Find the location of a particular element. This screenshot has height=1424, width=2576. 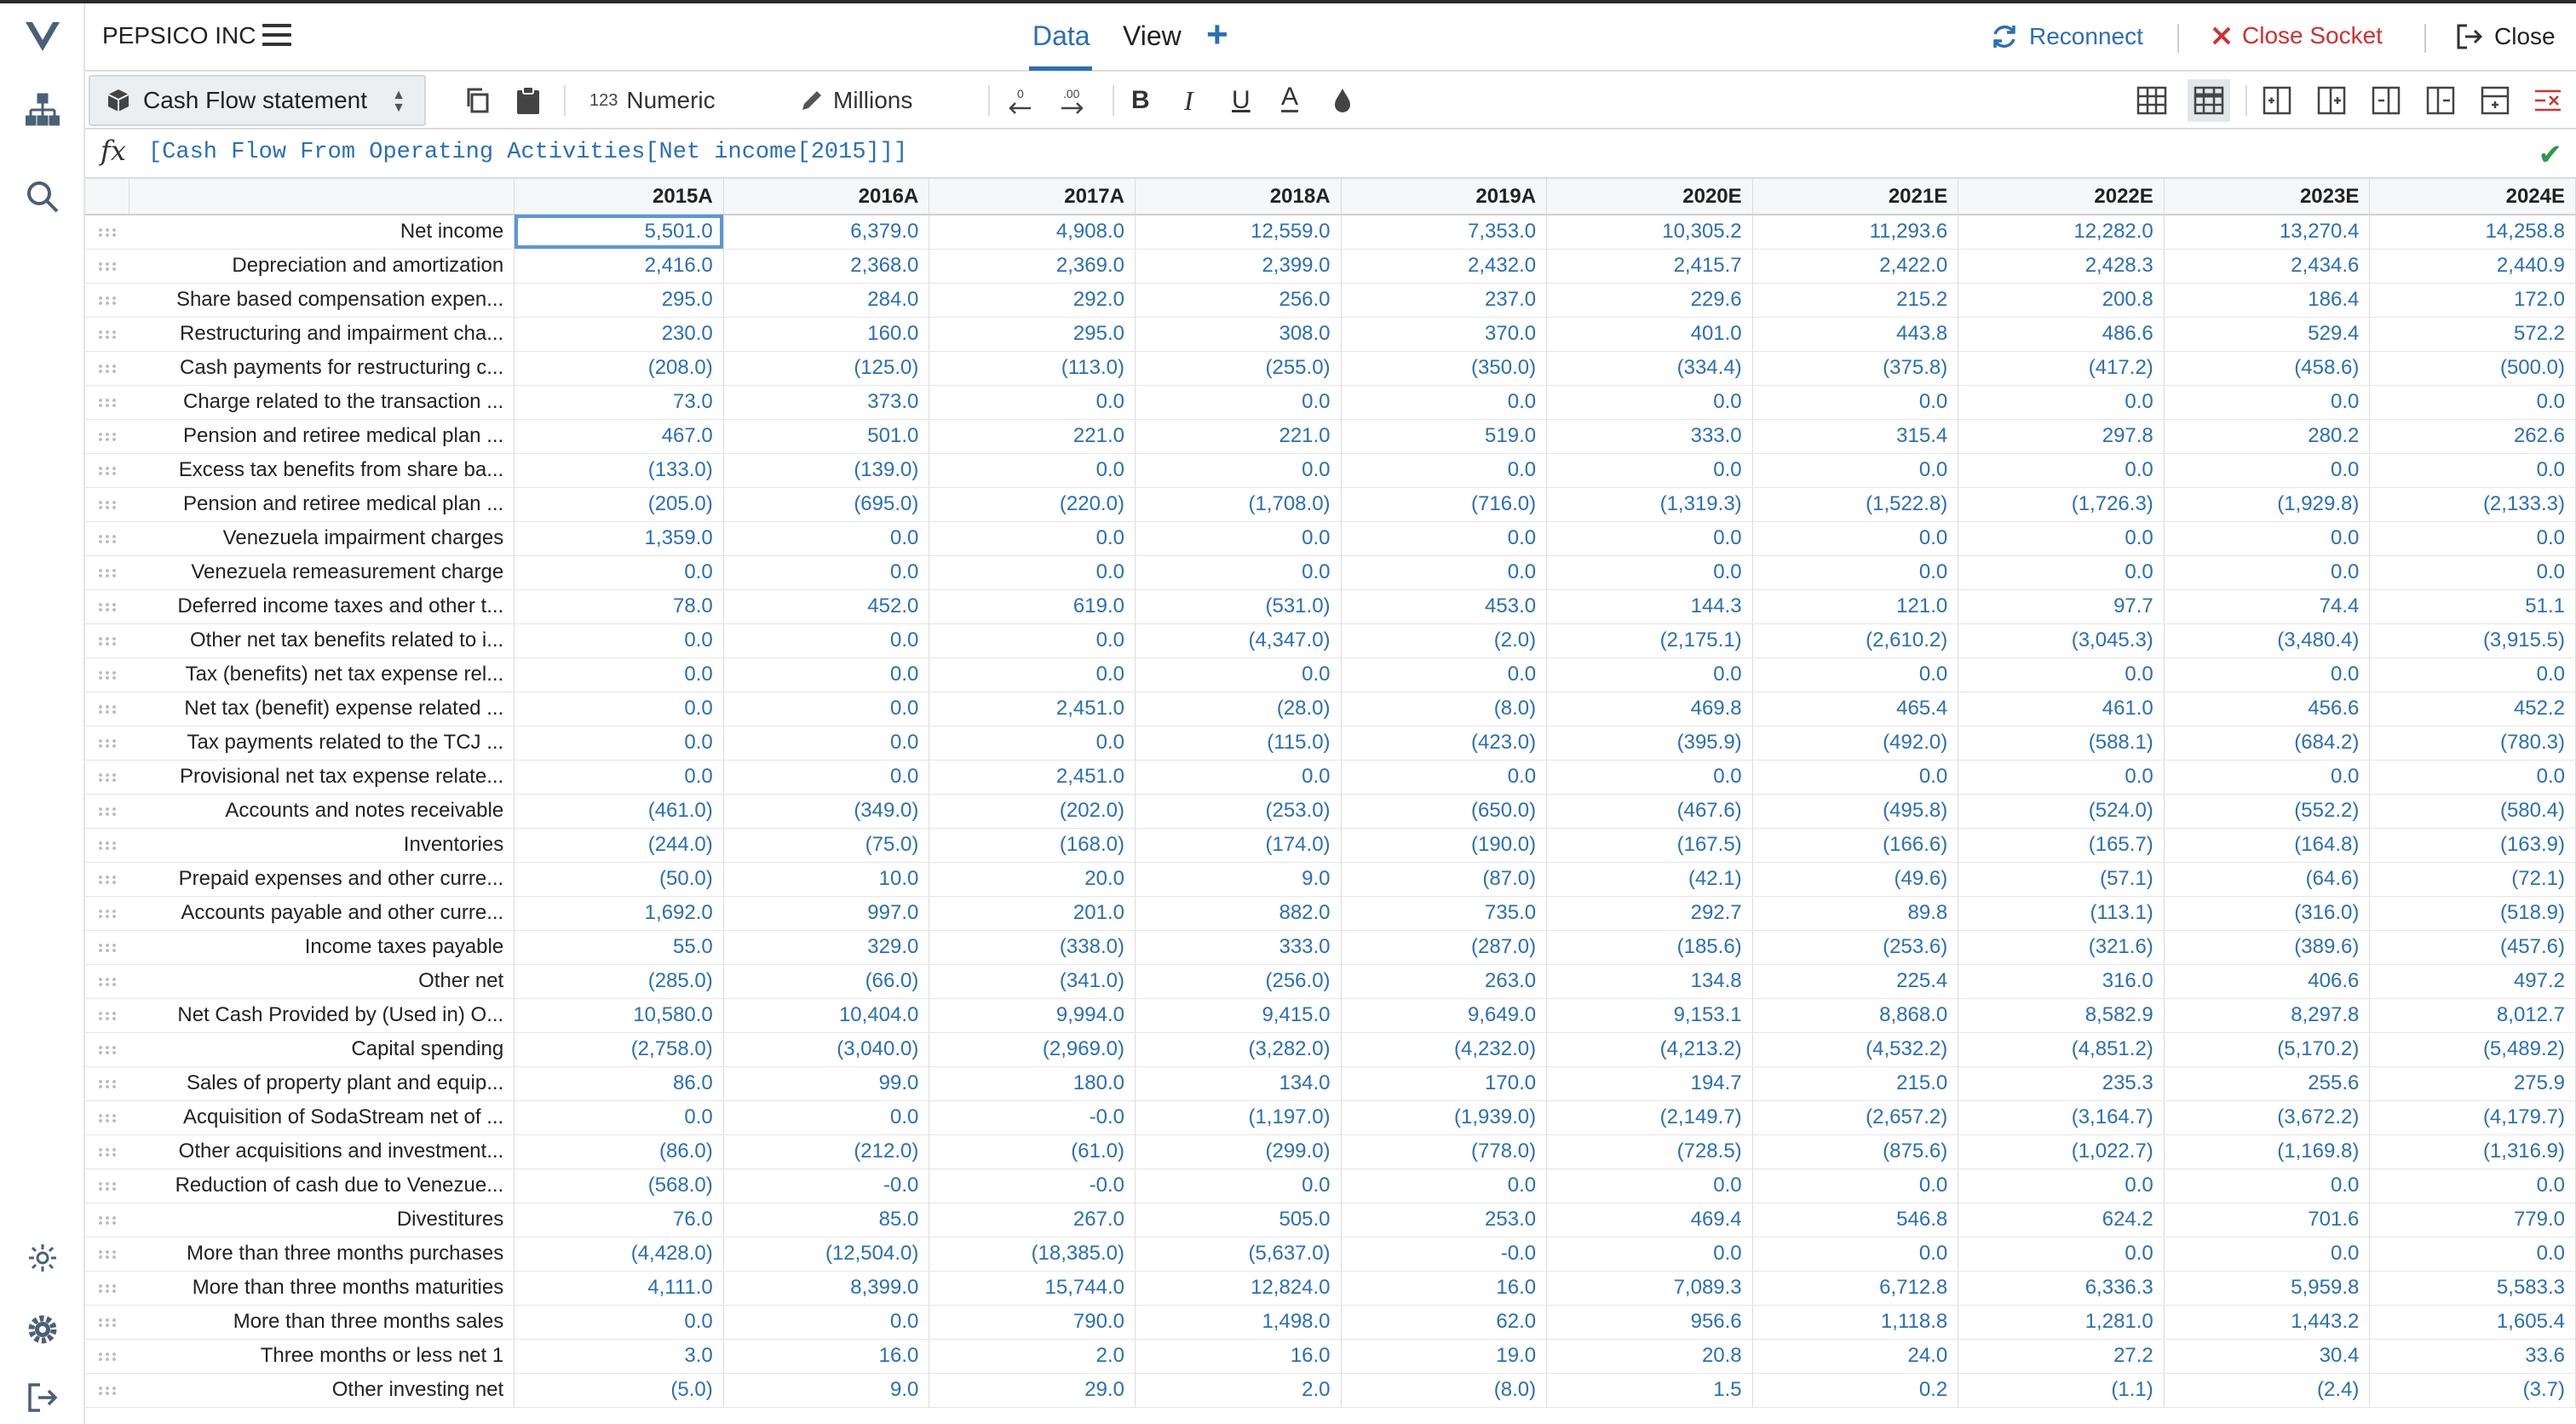

table-cell: (3,480.4) is located at coordinates (2268, 640).